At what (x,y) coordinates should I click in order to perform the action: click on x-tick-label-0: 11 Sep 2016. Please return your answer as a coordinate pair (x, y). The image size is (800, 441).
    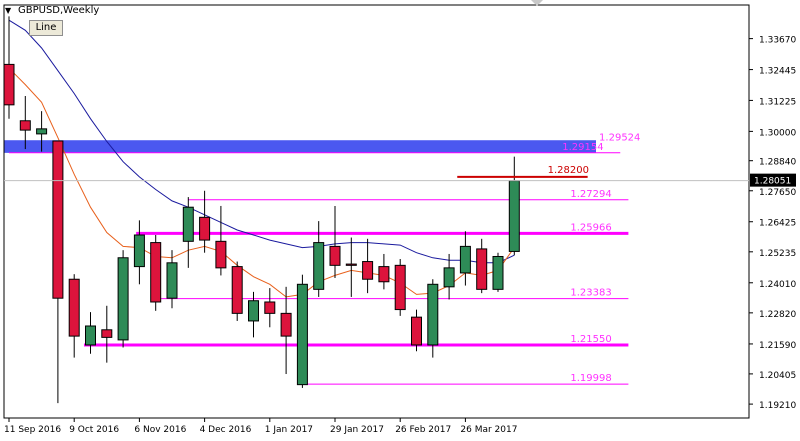
    Looking at the image, I should click on (32, 430).